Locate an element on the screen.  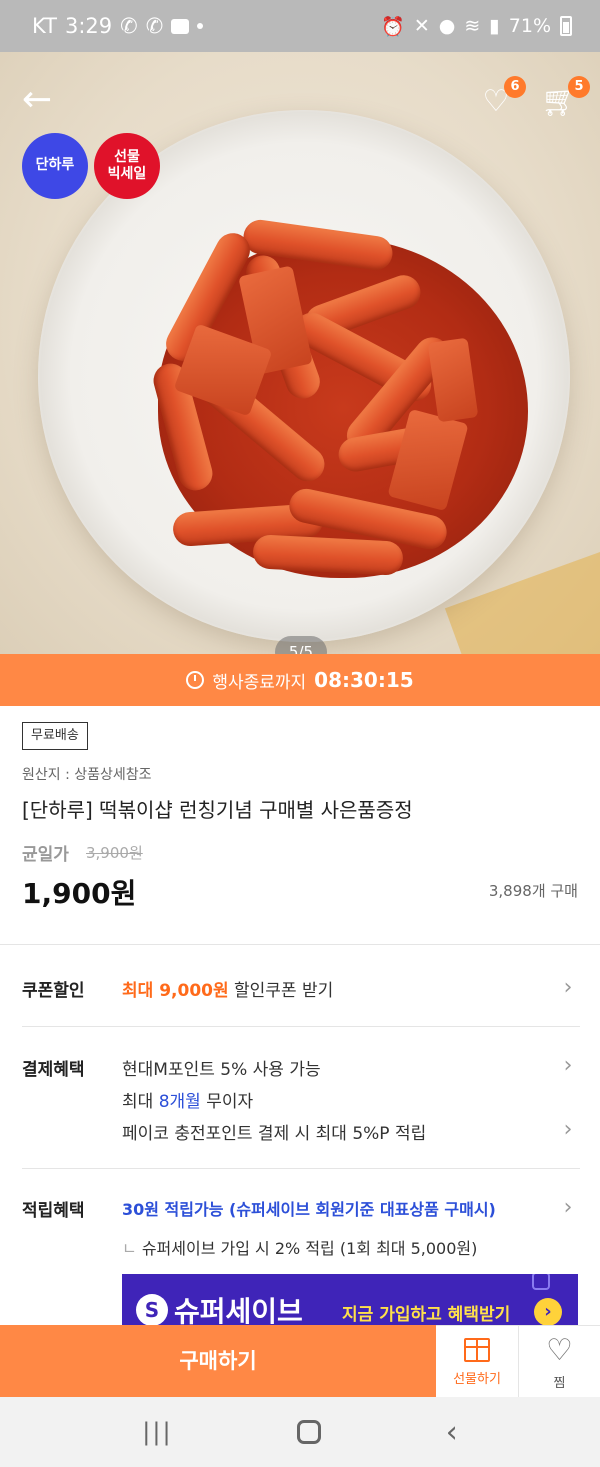
gift-label: 선물하기 is located at coordinates (477, 1379).